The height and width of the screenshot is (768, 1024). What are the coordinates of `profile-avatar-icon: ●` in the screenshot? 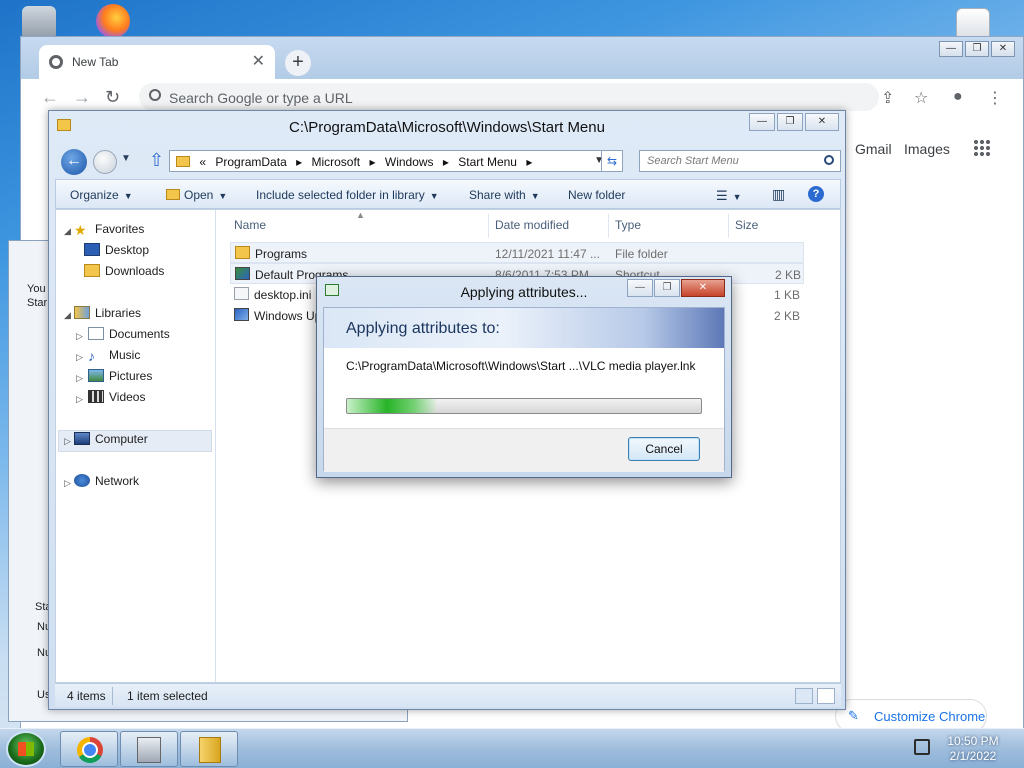 It's located at (958, 97).